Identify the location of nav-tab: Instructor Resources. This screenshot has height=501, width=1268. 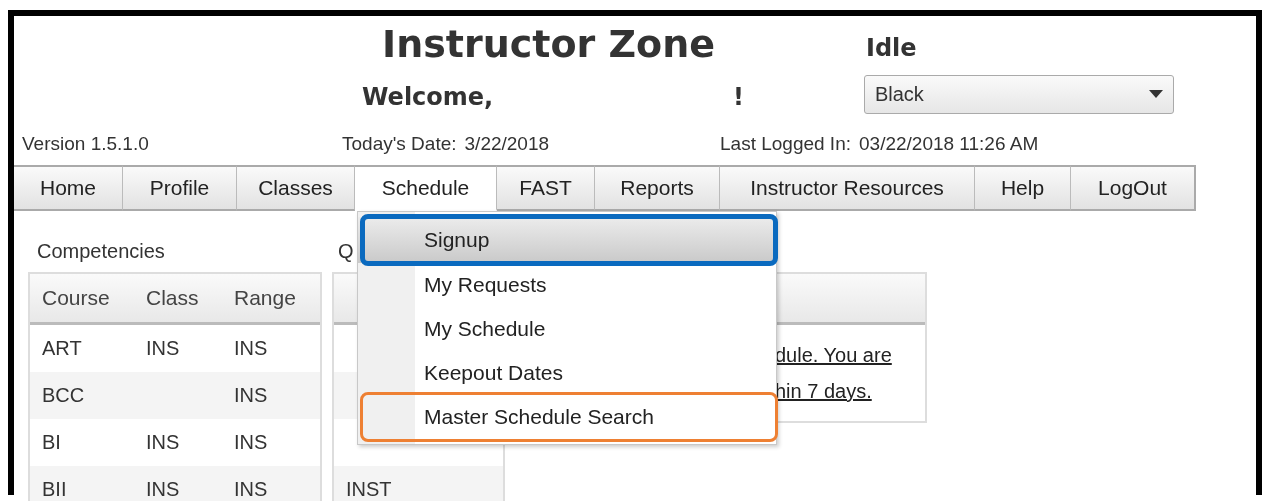
(847, 188).